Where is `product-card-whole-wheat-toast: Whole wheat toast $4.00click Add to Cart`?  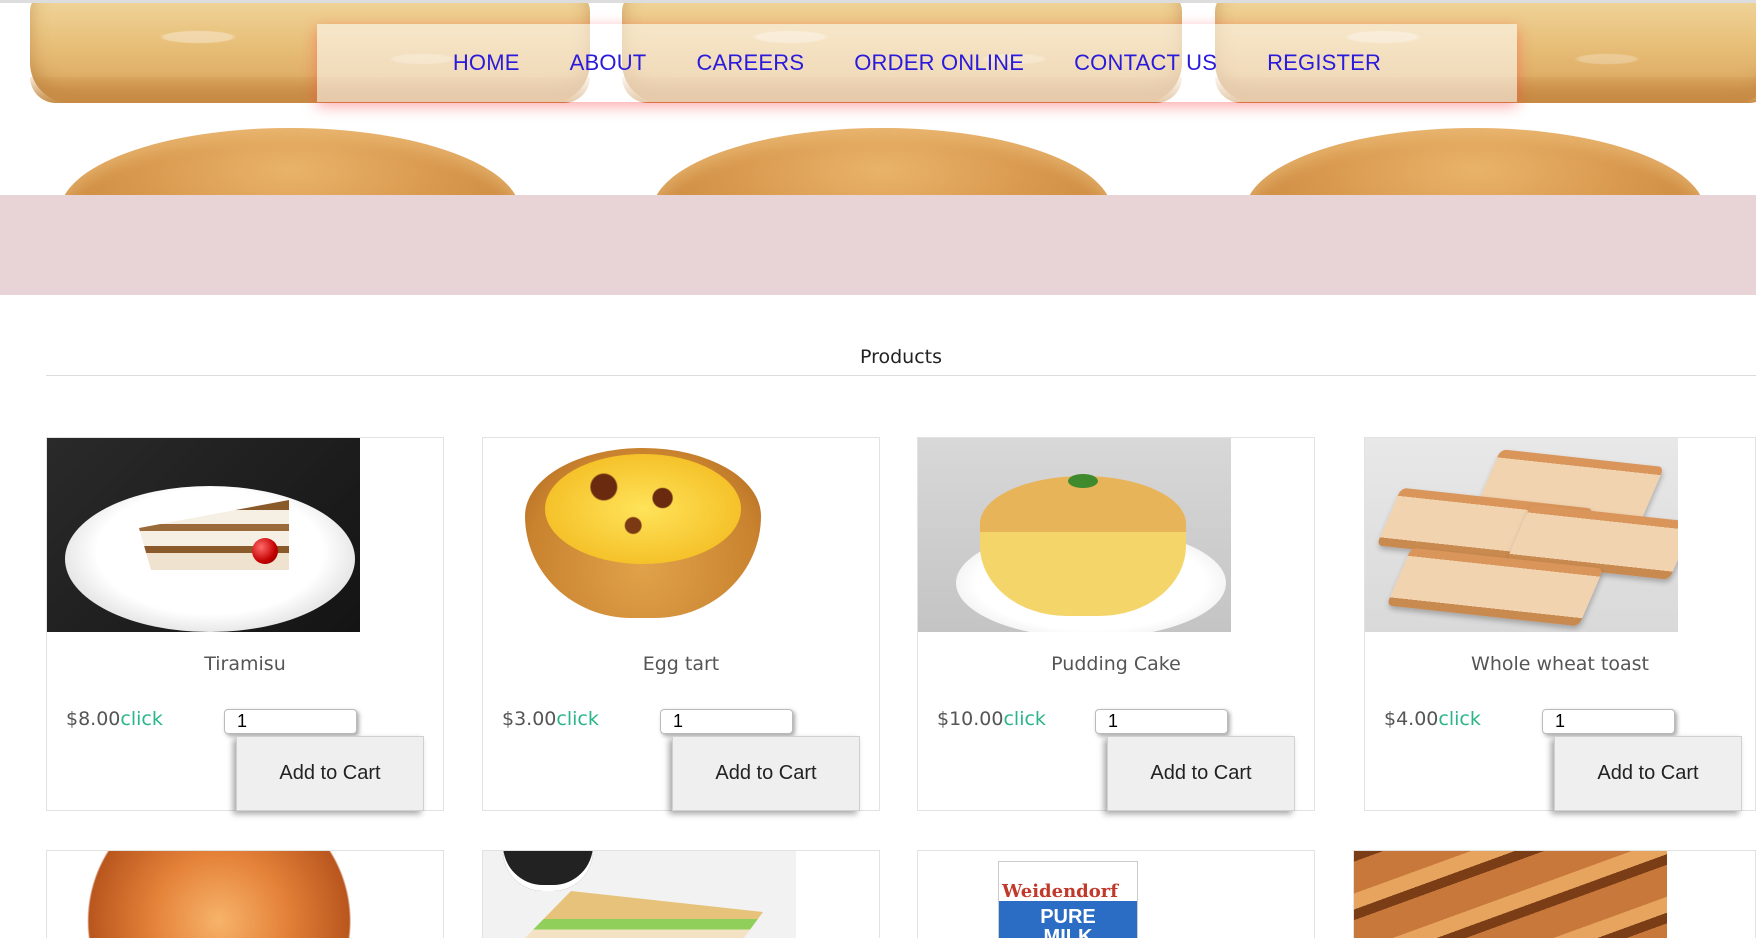
product-card-whole-wheat-toast: Whole wheat toast $4.00click Add to Cart is located at coordinates (1560, 624).